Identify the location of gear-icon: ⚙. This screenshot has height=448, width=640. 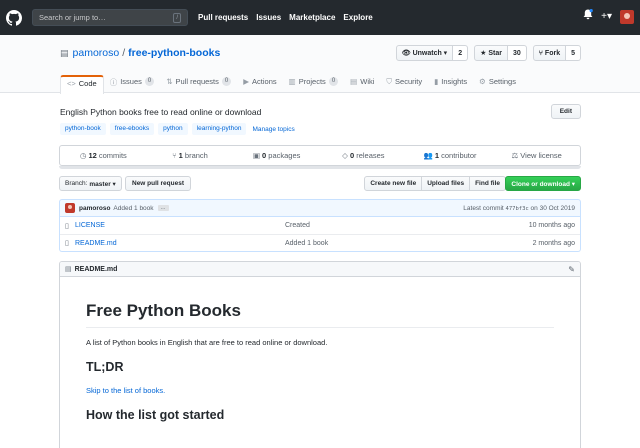
(482, 81).